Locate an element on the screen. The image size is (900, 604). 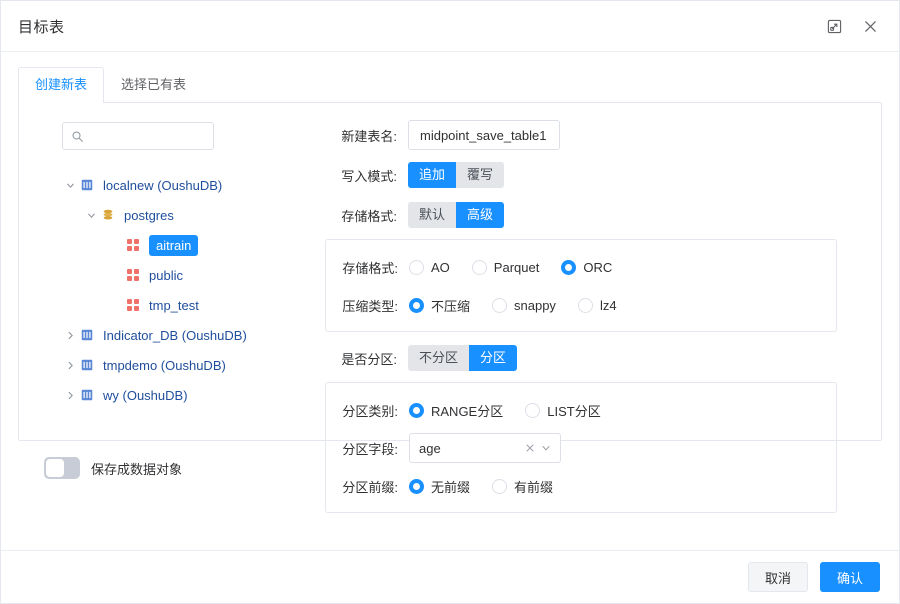
tree-node-tmp-test: tmp_test is located at coordinates (193, 305).